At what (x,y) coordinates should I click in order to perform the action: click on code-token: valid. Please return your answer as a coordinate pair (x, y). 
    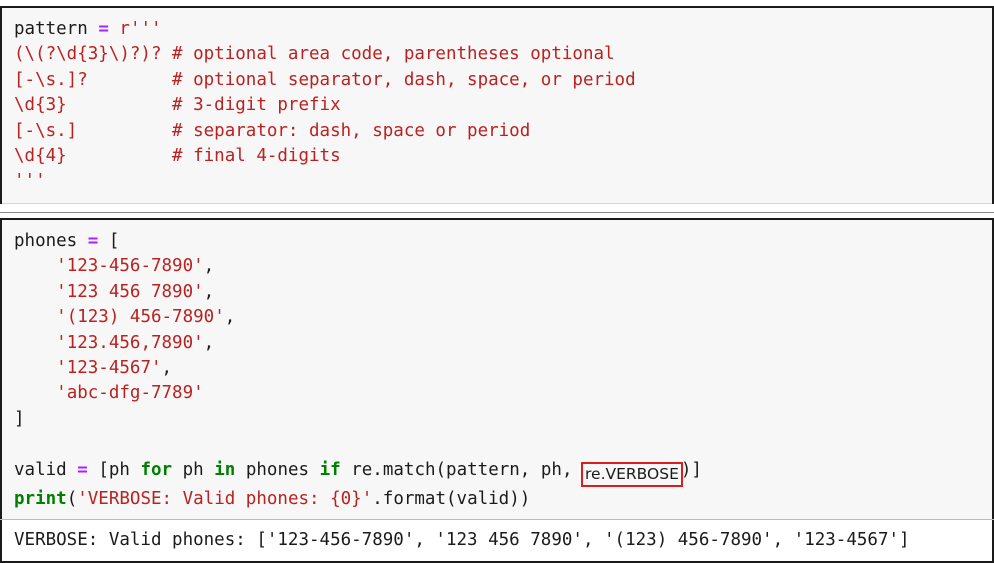
    Looking at the image, I should click on (40, 469).